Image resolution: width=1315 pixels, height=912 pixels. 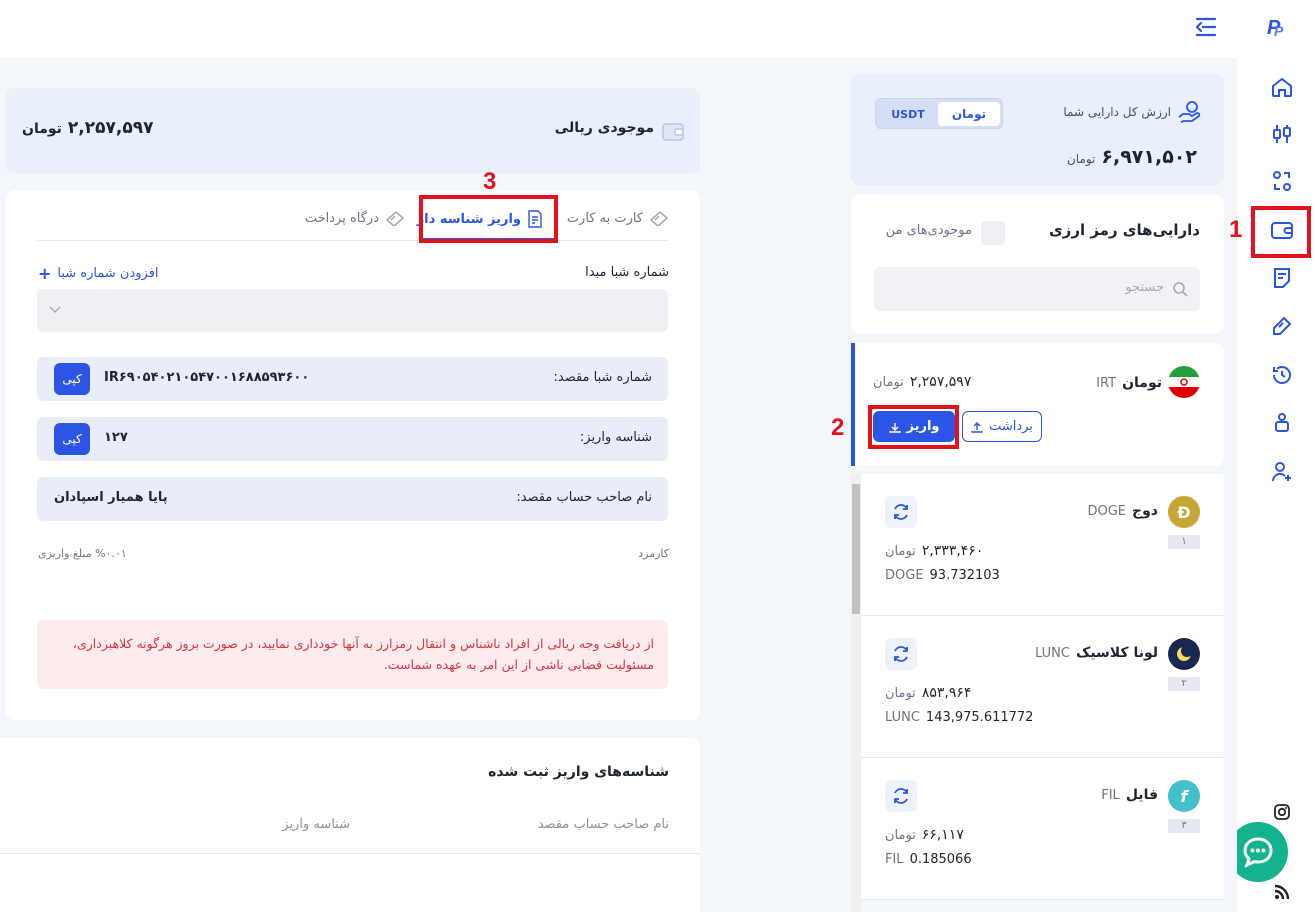 I want to click on coin-name: فایل FIL, so click(x=1129, y=795).